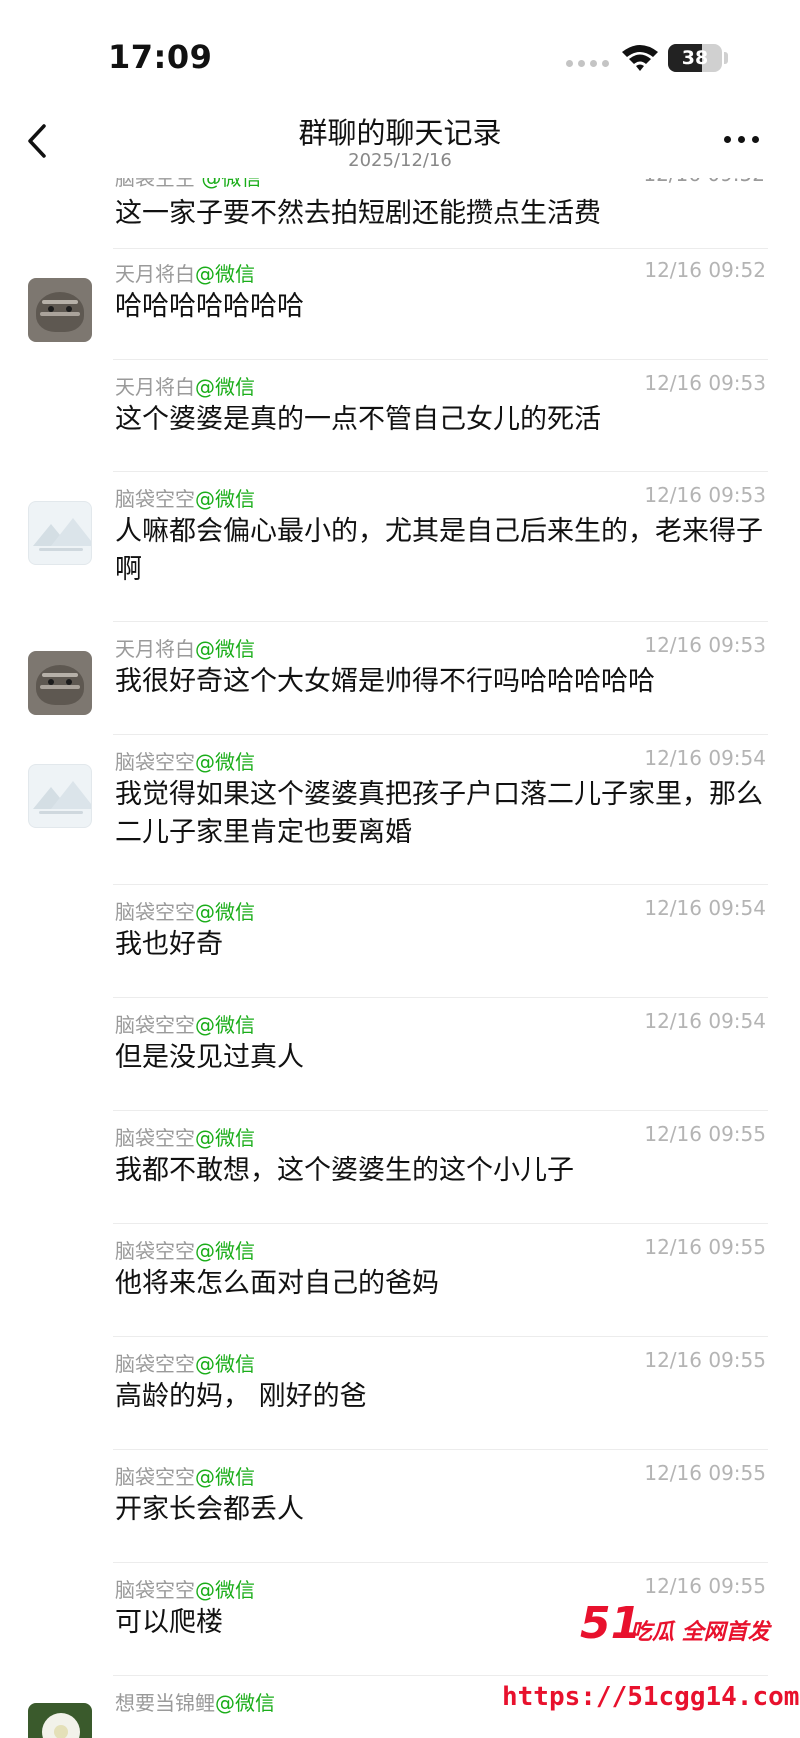  I want to click on partial-message-text: 这一家子要不然去拍短剧还能攒点生活费, so click(358, 213).